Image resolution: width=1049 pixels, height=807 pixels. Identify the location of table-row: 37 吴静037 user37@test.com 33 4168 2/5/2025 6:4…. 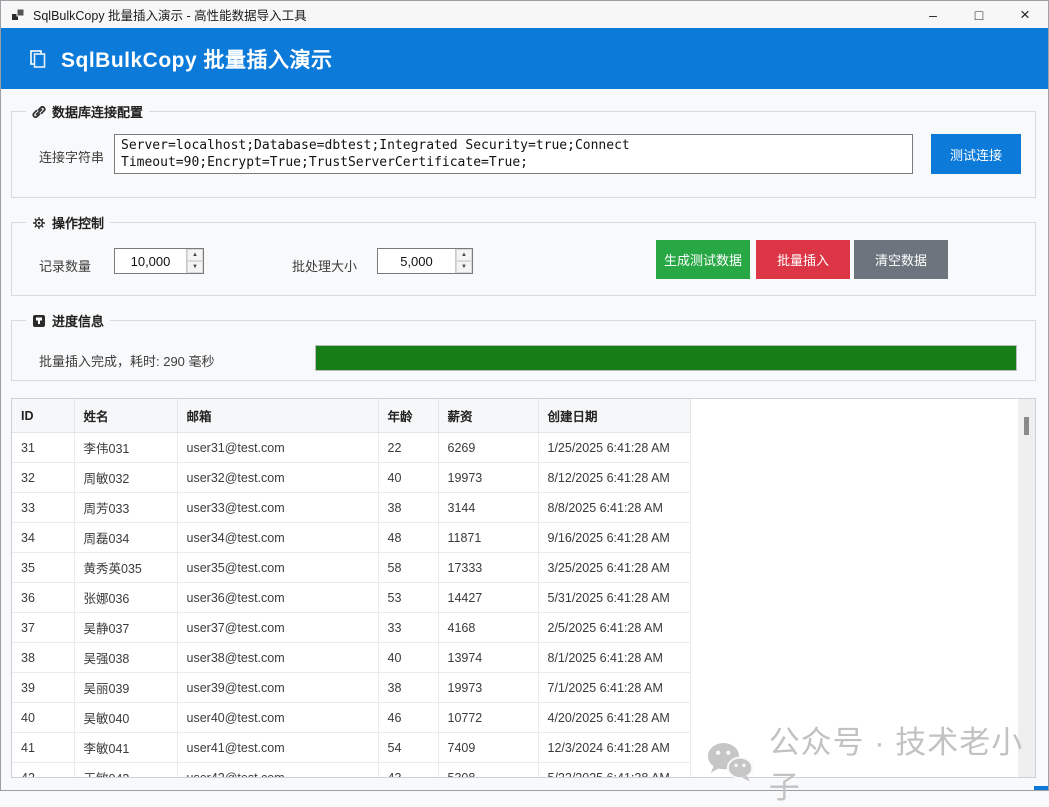
(351, 627).